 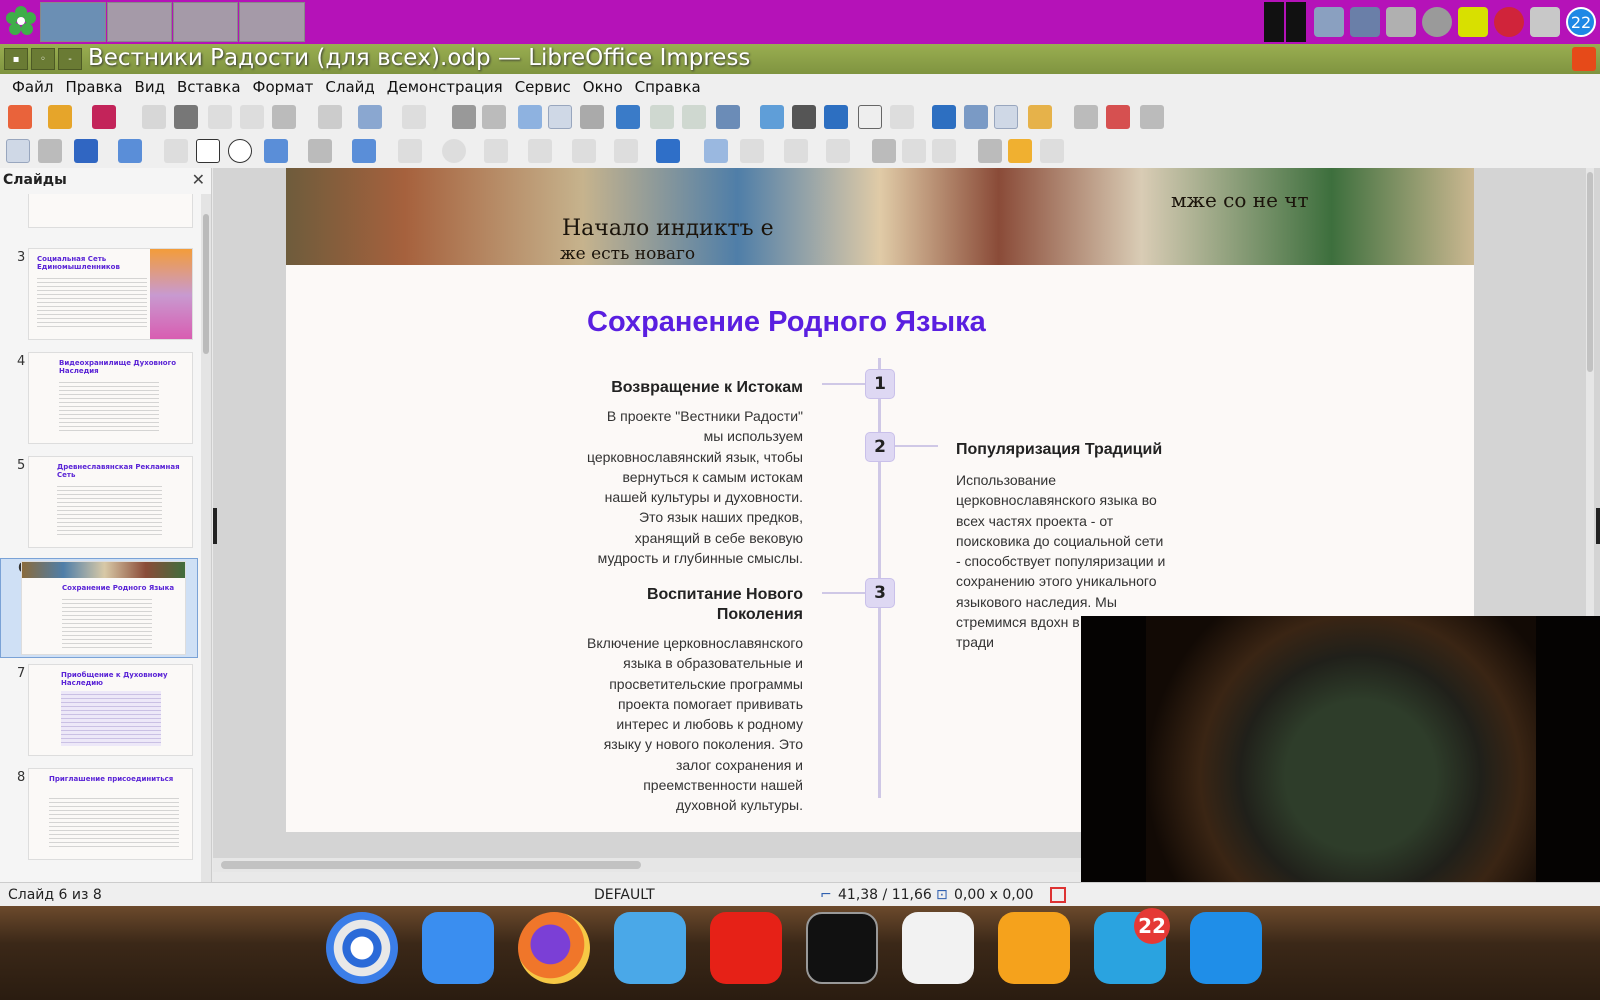 I want to click on accessibility-icon, so click(x=1437, y=22).